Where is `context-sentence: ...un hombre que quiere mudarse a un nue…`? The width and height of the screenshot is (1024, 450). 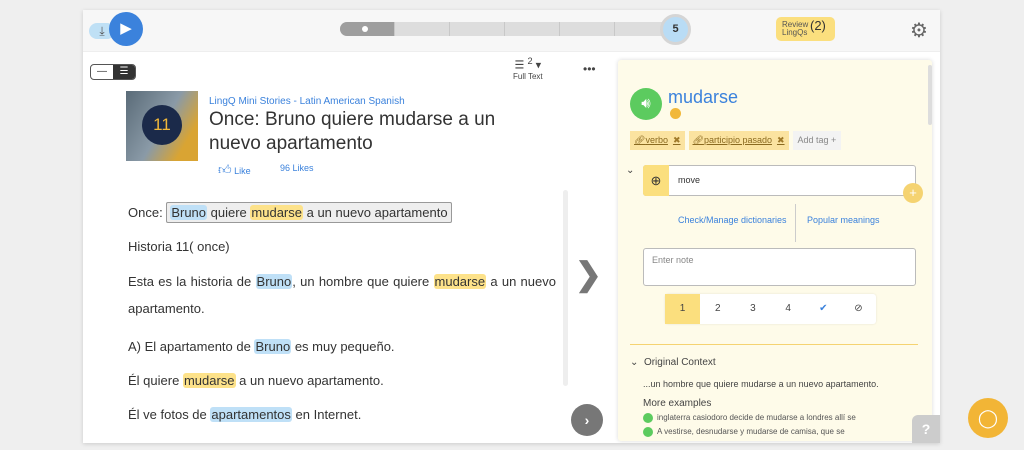
context-sentence: ...un hombre que quiere mudarse a un nue… is located at coordinates (761, 384).